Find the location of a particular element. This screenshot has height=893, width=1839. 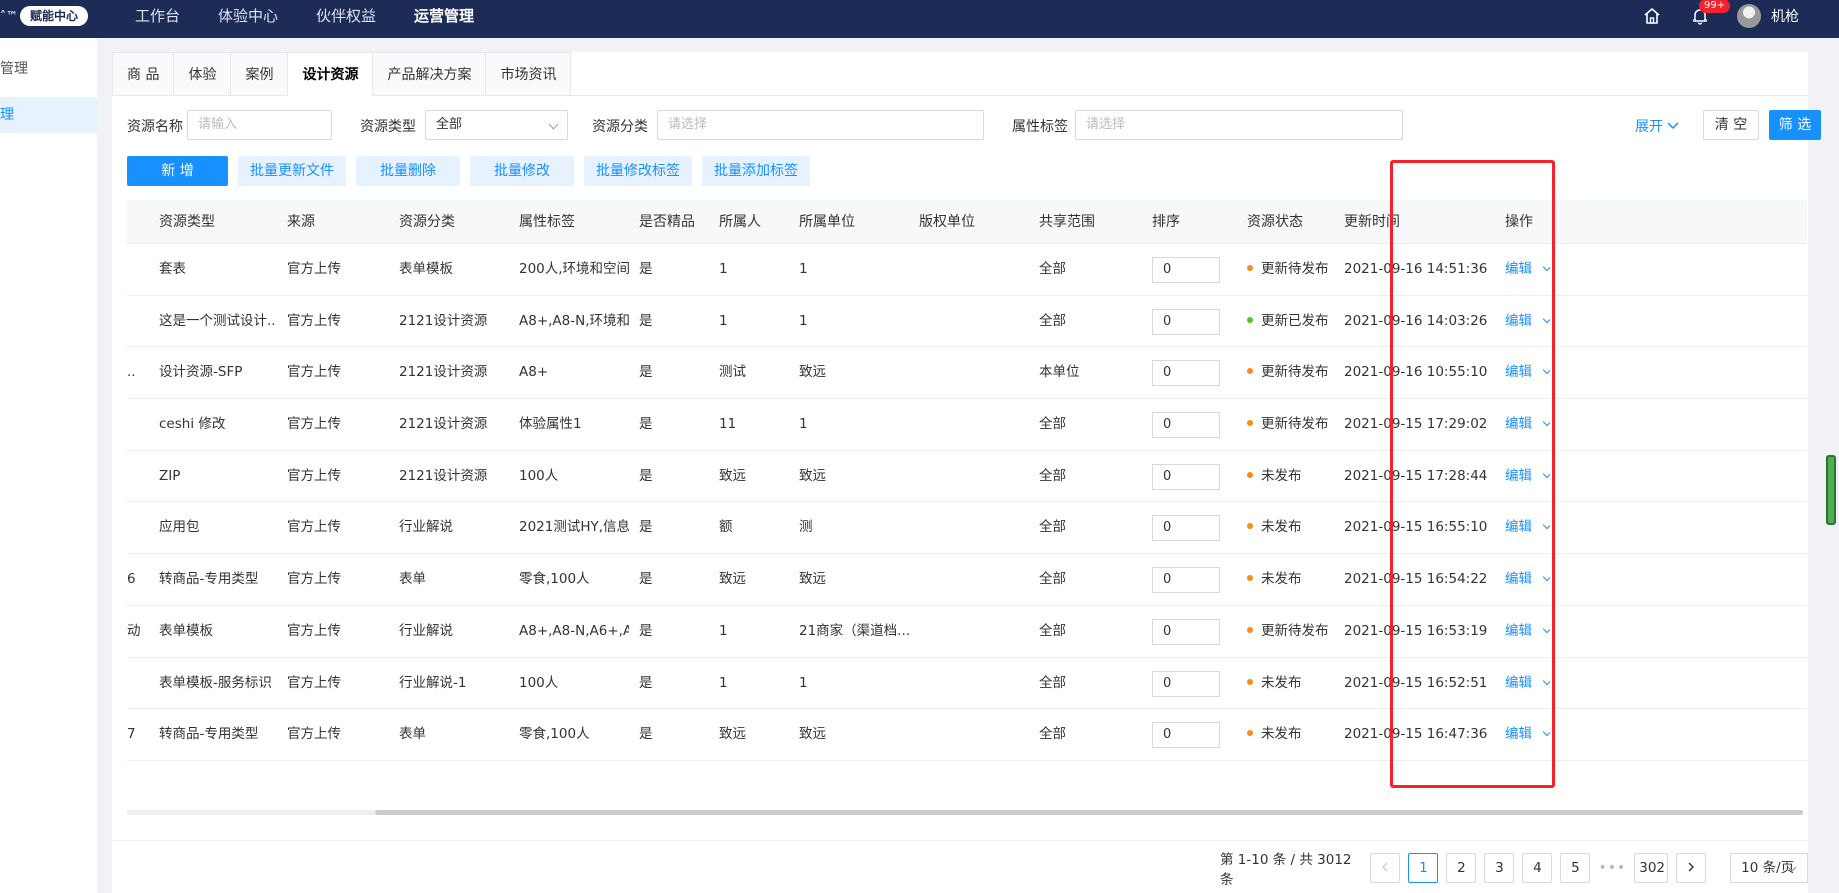

vertical-scrollbar is located at coordinates (1831, 490).